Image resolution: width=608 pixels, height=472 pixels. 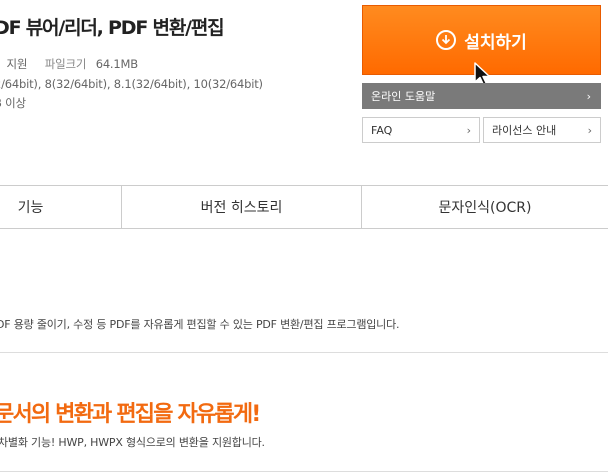 I want to click on product-meta-support: l 지원 파일크기 64.1MB, so click(x=72, y=64).